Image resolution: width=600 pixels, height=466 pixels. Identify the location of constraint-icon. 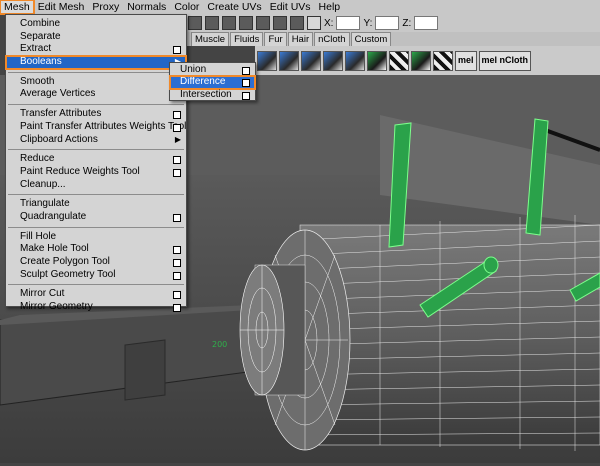
(377, 60).